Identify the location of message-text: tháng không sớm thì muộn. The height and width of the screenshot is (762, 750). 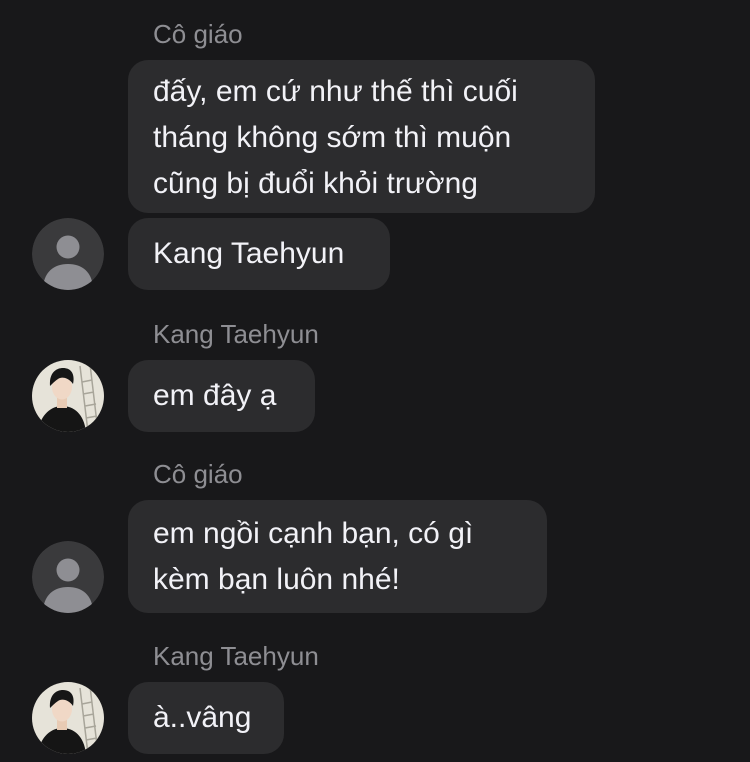
(332, 137).